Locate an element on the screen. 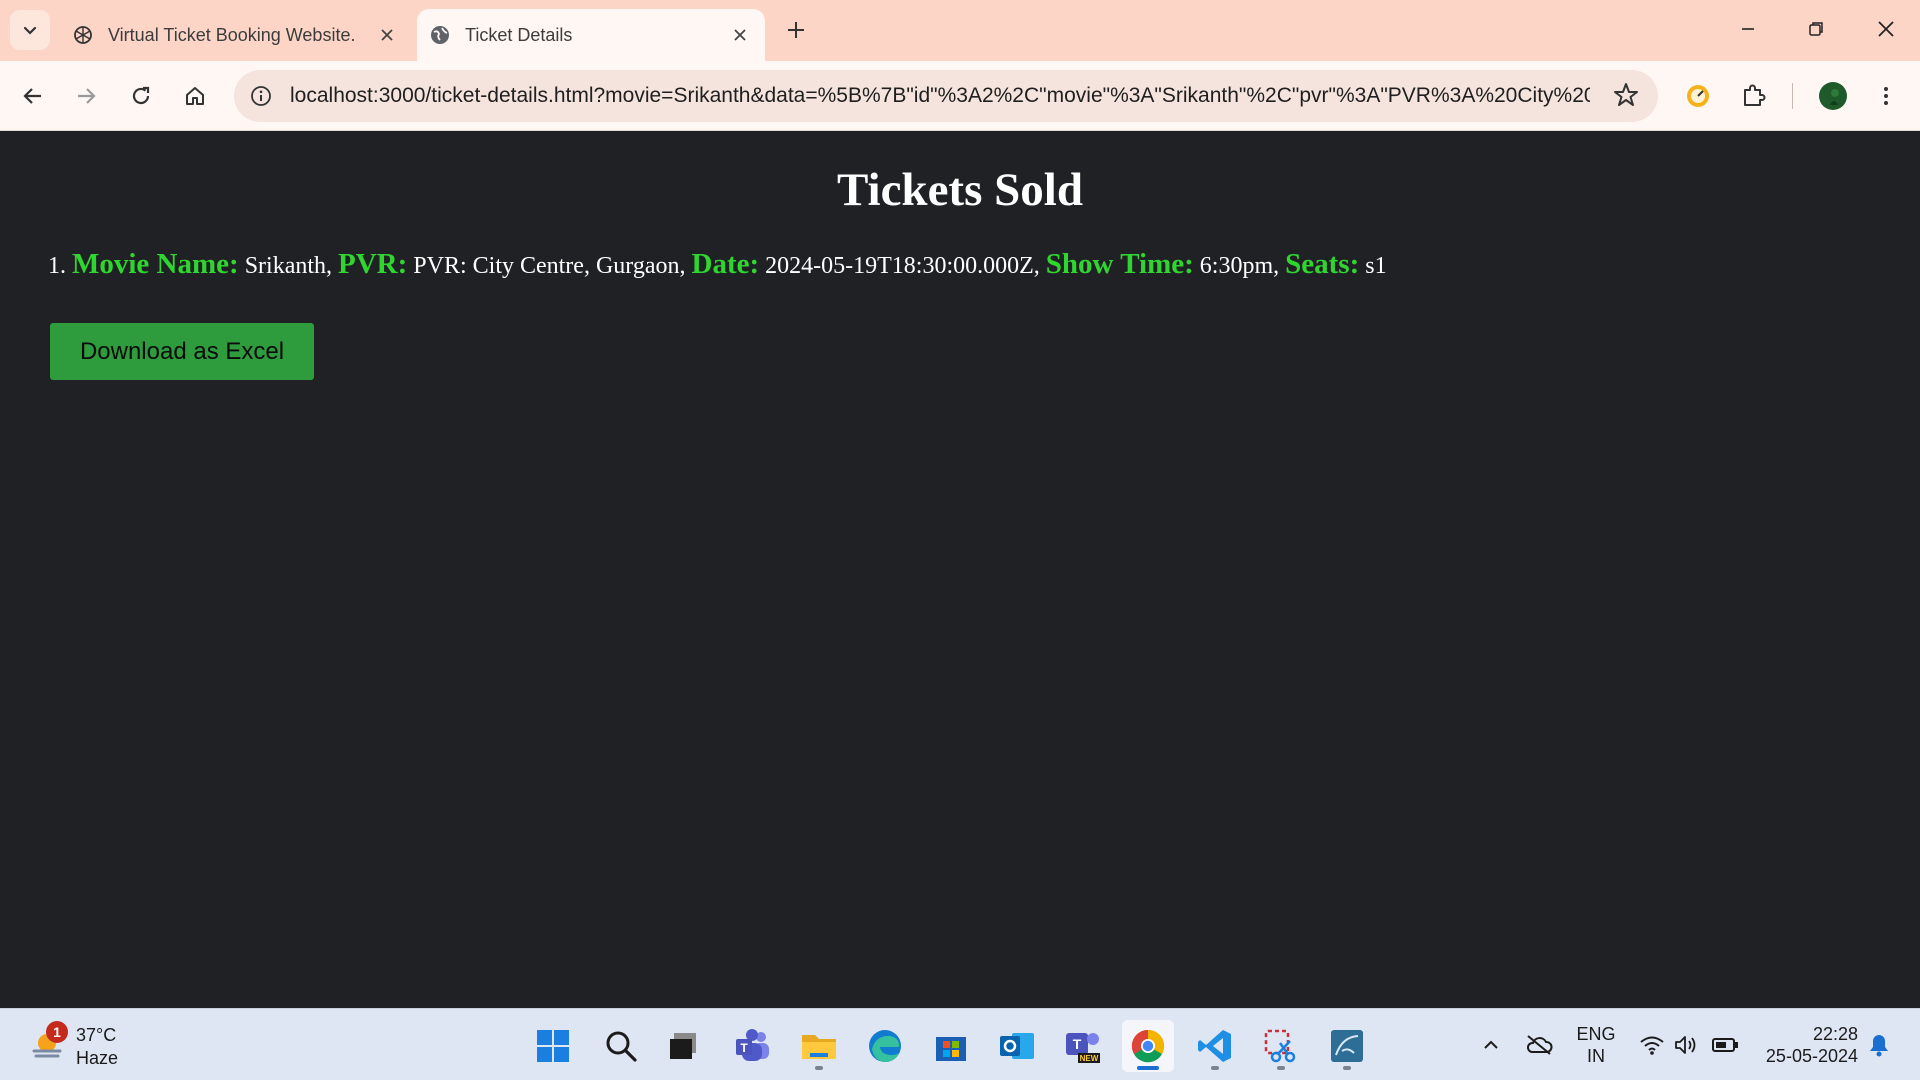 Image resolution: width=1920 pixels, height=1080 pixels. plus-icon is located at coordinates (796, 30).